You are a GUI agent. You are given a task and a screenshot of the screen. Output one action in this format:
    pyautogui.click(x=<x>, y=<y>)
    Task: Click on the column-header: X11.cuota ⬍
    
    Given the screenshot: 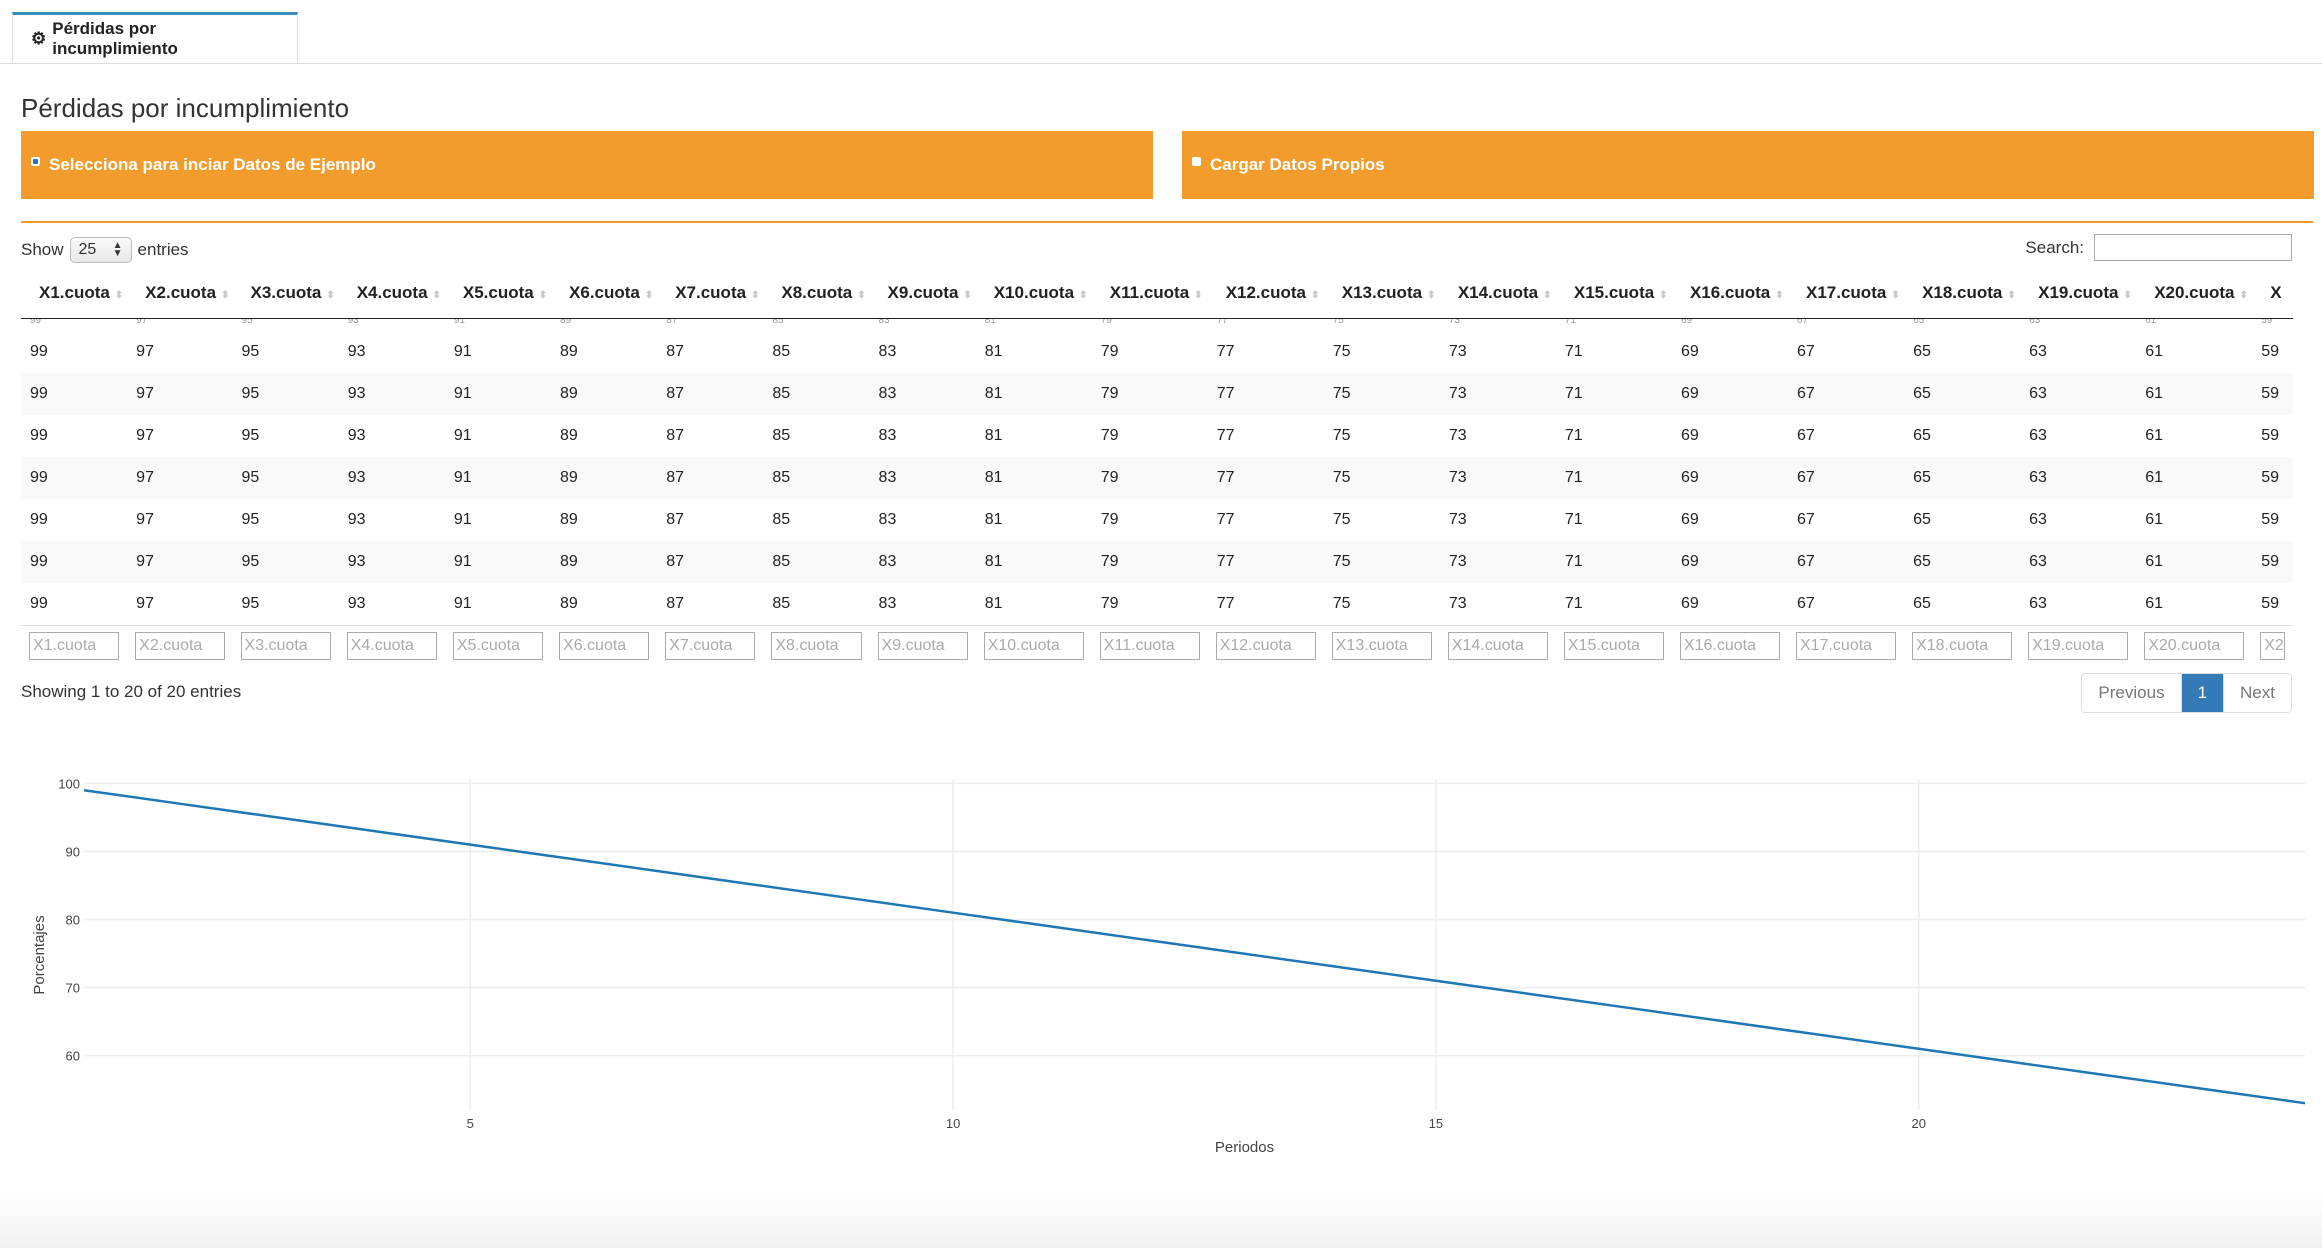 What is the action you would take?
    pyautogui.click(x=1149, y=293)
    